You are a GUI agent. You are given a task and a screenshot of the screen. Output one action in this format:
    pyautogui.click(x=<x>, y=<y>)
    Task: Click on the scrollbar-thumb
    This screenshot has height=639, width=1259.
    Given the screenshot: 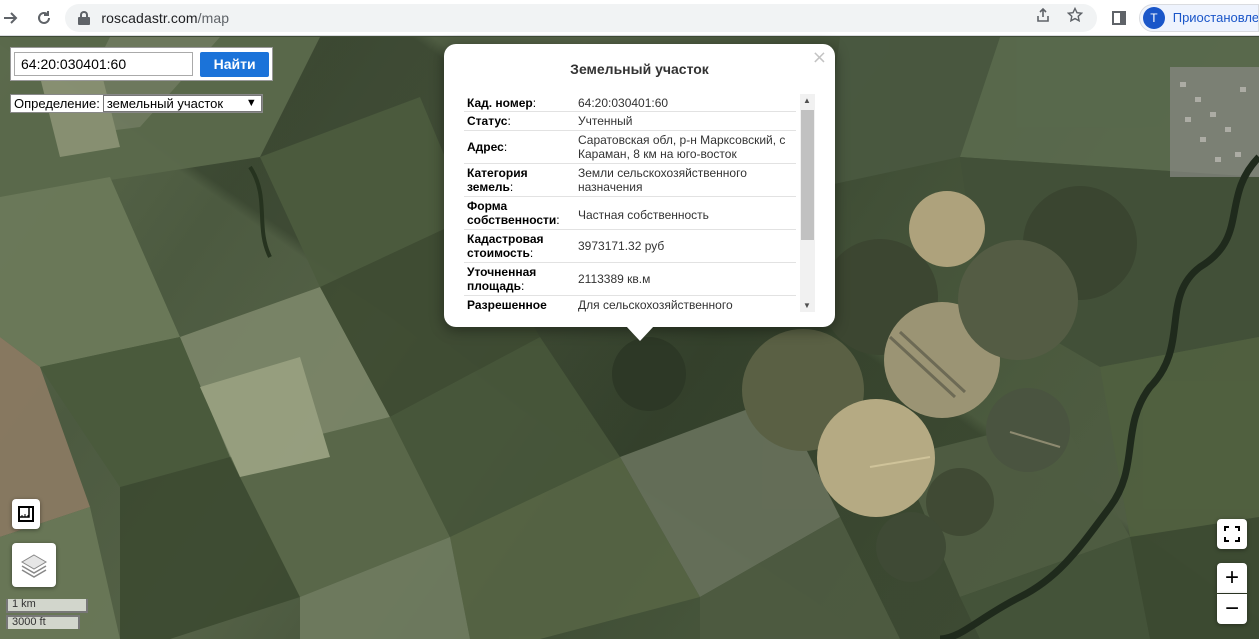 What is the action you would take?
    pyautogui.click(x=807, y=175)
    